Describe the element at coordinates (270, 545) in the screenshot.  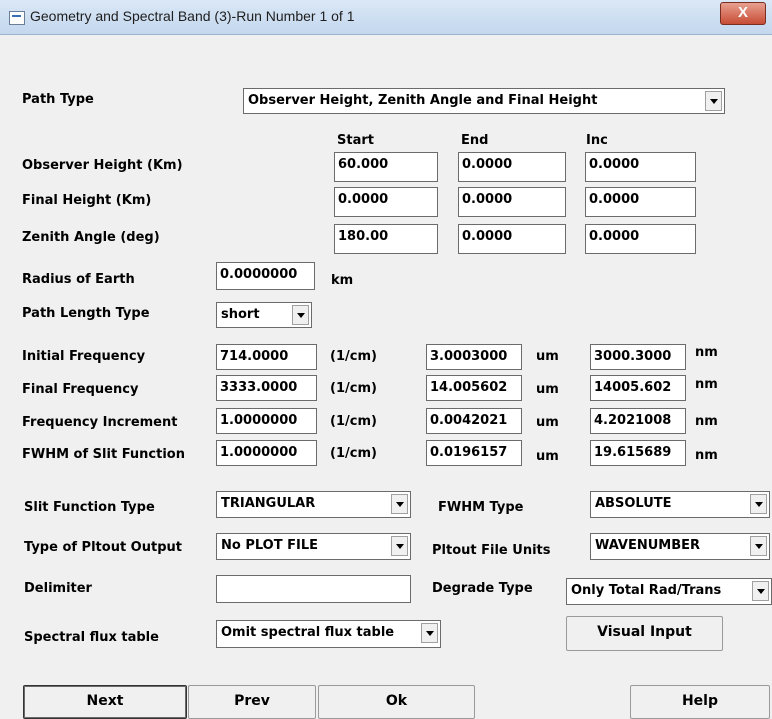
I see `pltout-output-type-value: No PLOT FILE` at that location.